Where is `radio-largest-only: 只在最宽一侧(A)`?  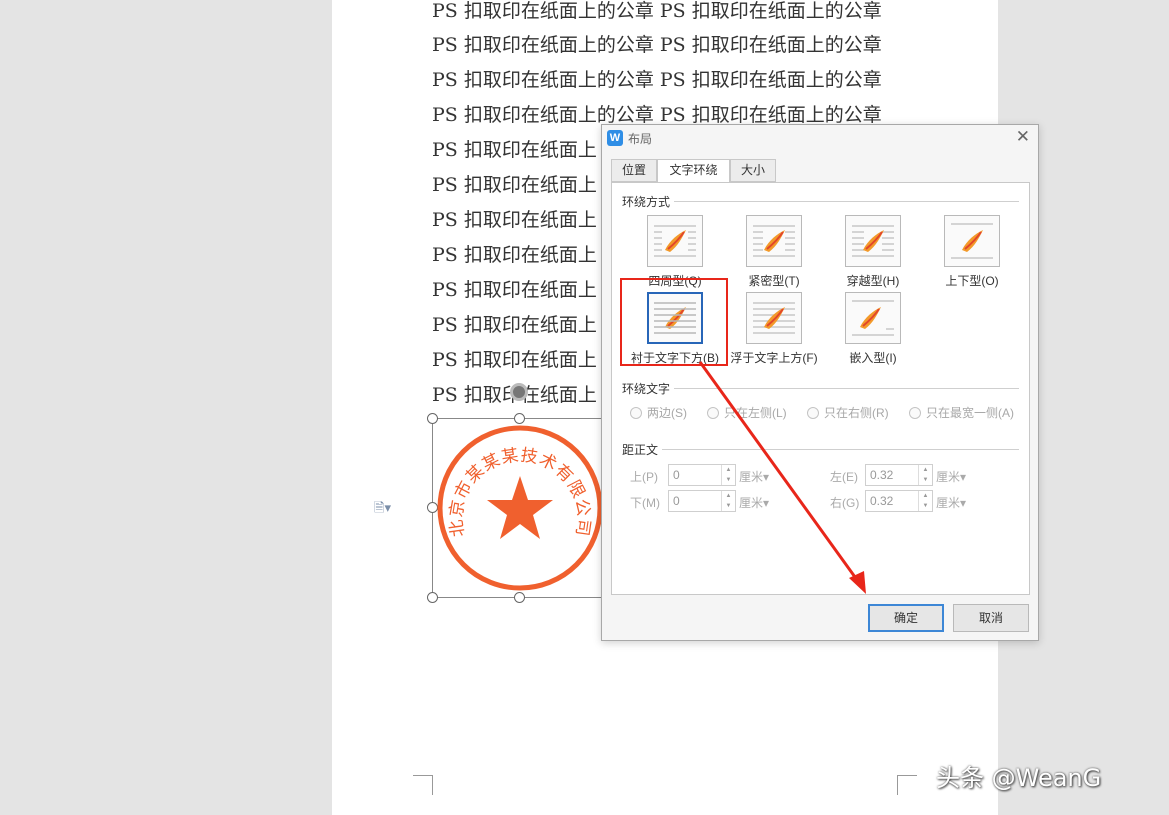
radio-largest-only: 只在最宽一侧(A) is located at coordinates (961, 412).